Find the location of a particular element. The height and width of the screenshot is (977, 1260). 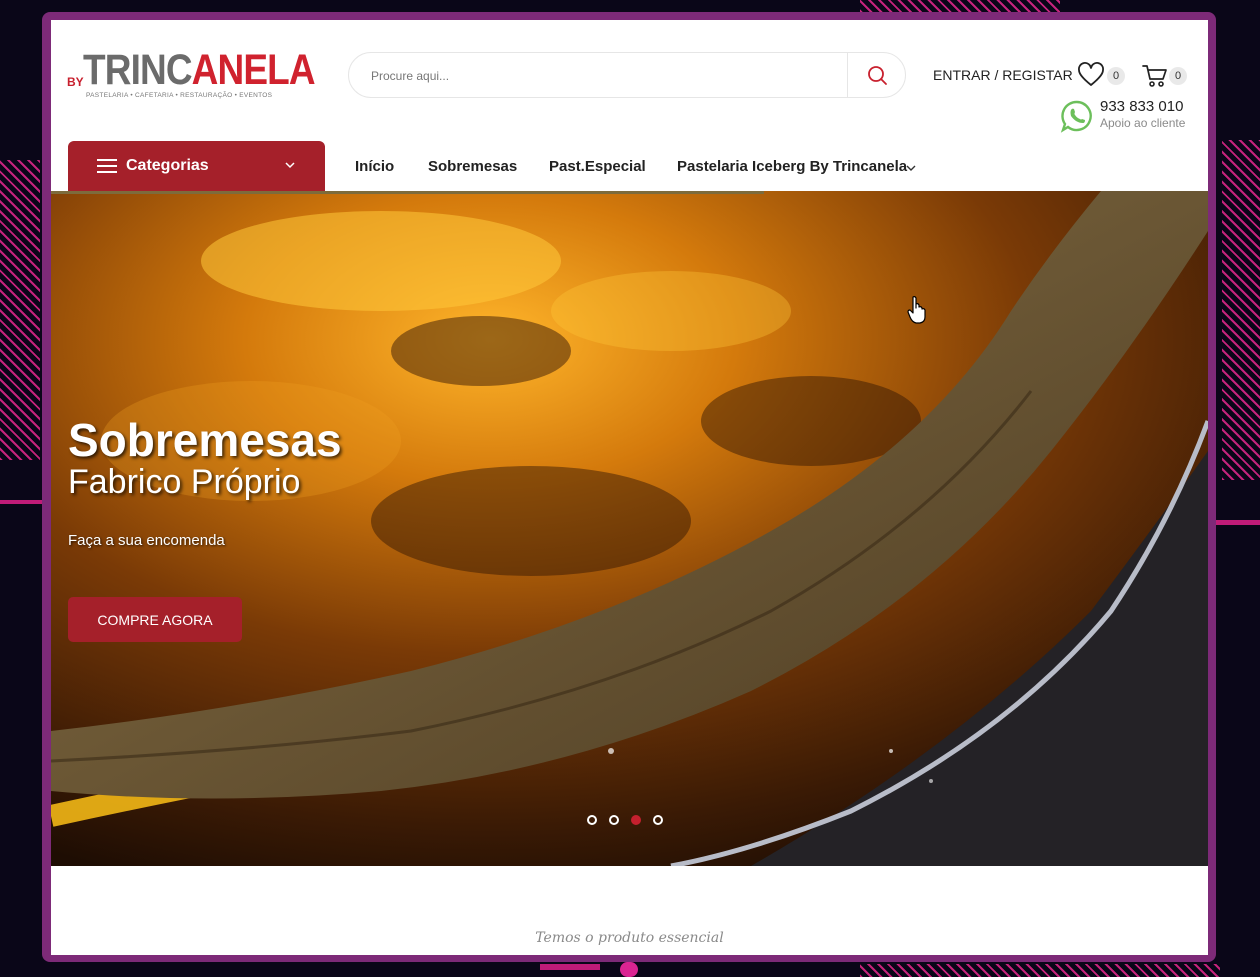

logo-word-main: TRINC is located at coordinates (138, 70).